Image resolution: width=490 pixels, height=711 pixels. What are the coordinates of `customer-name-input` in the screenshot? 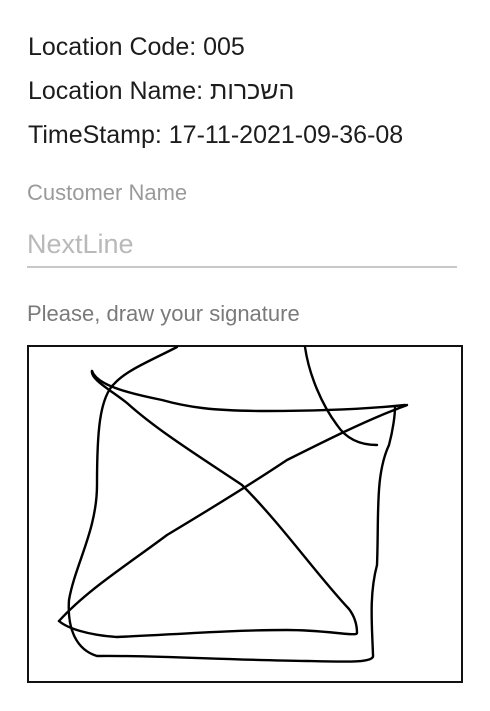 It's located at (242, 245).